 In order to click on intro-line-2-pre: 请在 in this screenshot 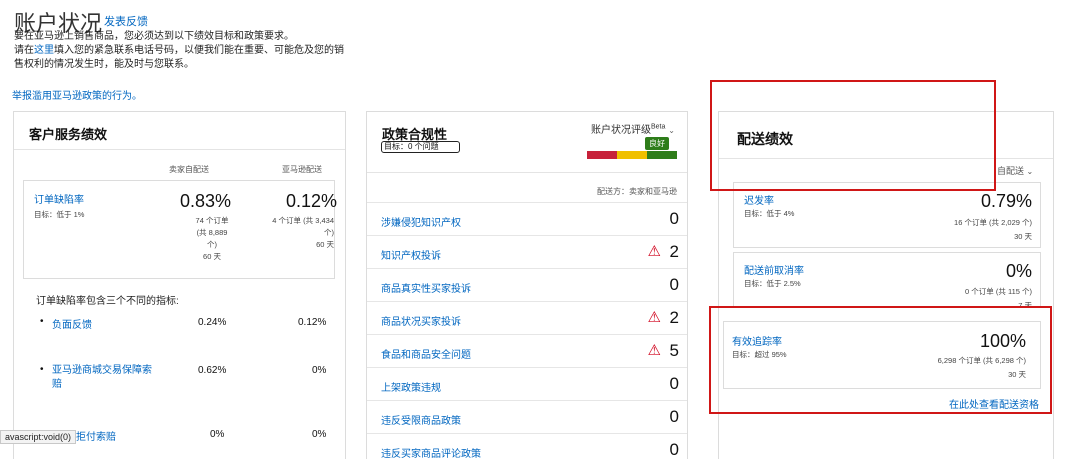, I will do `click(24, 50)`.